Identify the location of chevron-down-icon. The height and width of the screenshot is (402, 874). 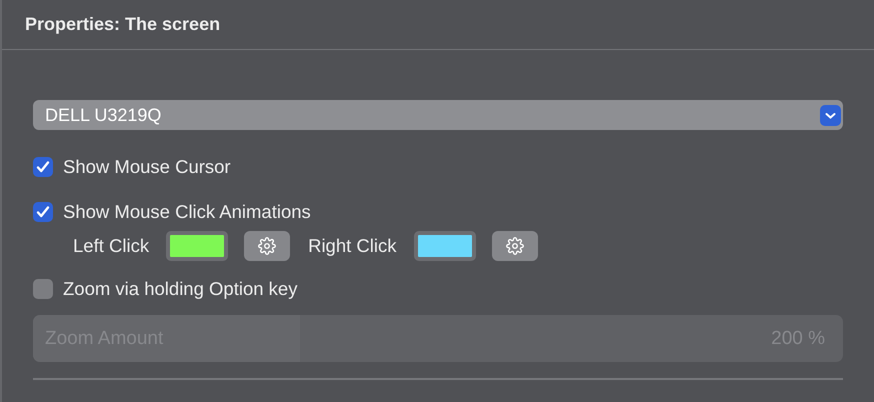
(830, 115).